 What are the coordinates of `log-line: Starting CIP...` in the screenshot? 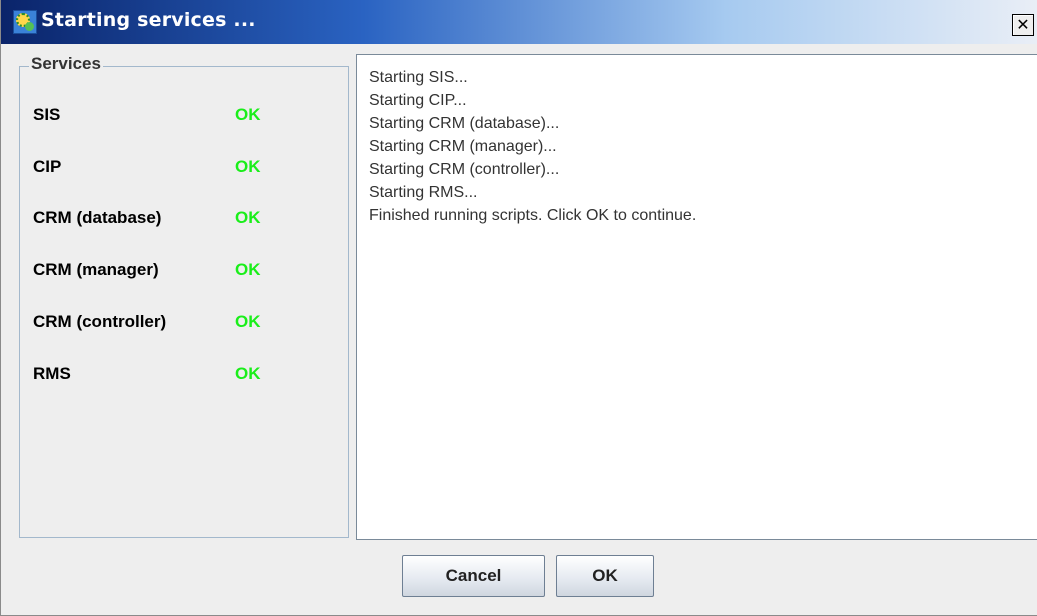 It's located at (418, 100).